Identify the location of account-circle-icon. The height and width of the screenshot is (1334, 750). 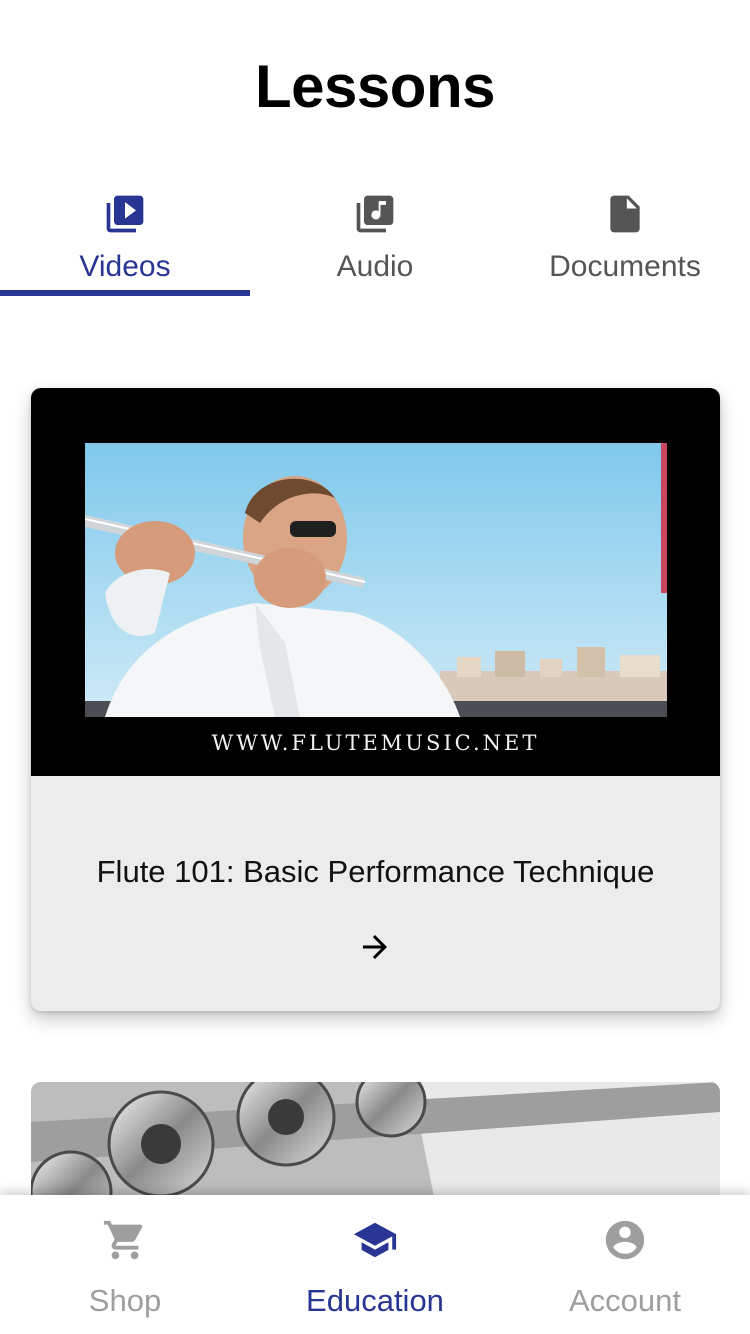
(625, 1240).